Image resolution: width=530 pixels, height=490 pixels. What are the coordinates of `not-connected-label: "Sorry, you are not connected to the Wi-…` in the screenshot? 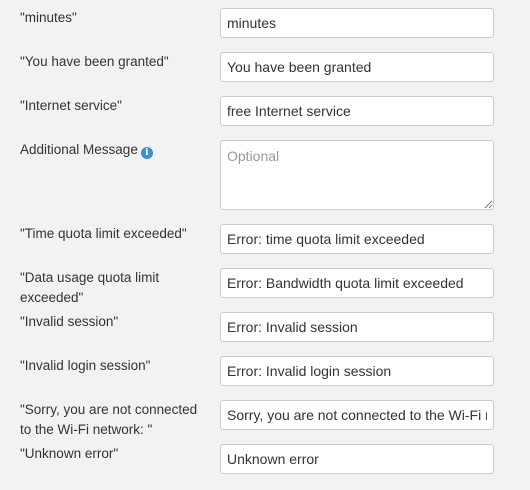 It's located at (109, 419).